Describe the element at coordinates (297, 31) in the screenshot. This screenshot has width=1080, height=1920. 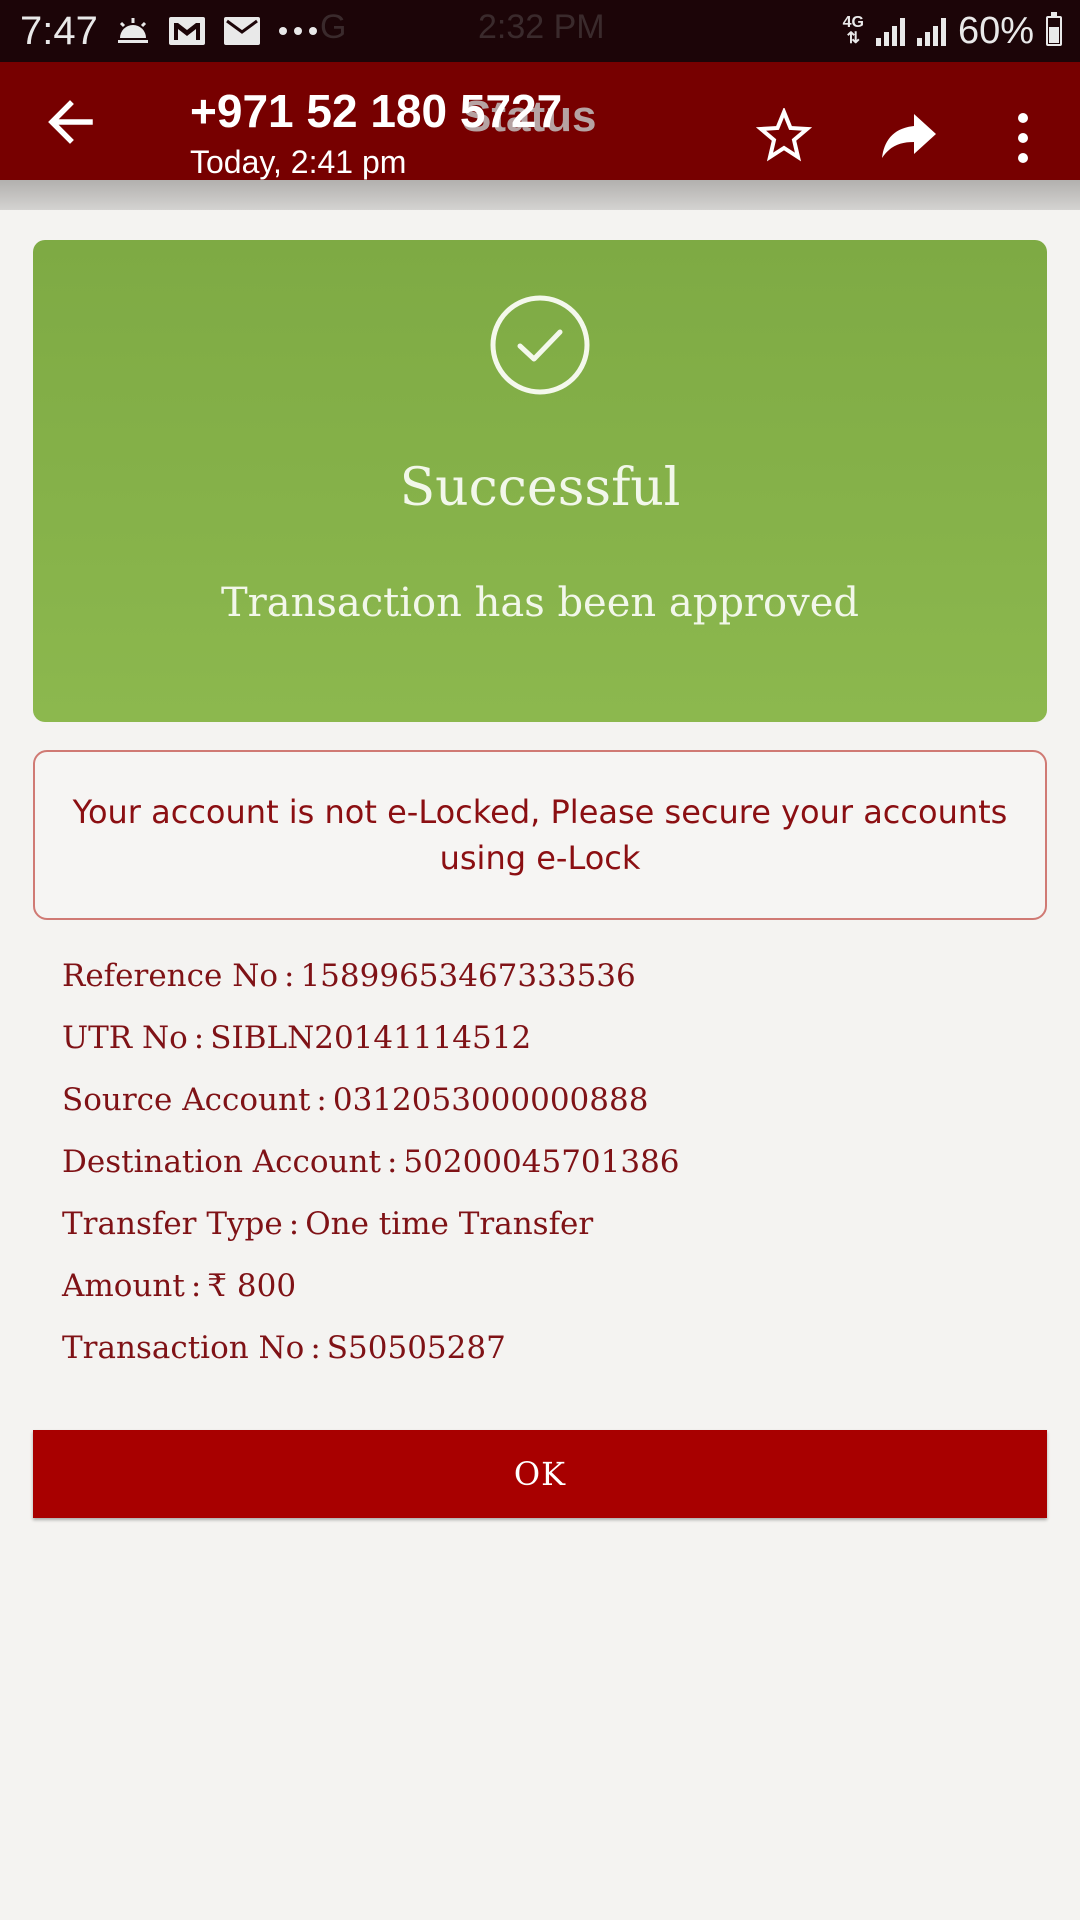
I see `more-notifications-icon` at that location.